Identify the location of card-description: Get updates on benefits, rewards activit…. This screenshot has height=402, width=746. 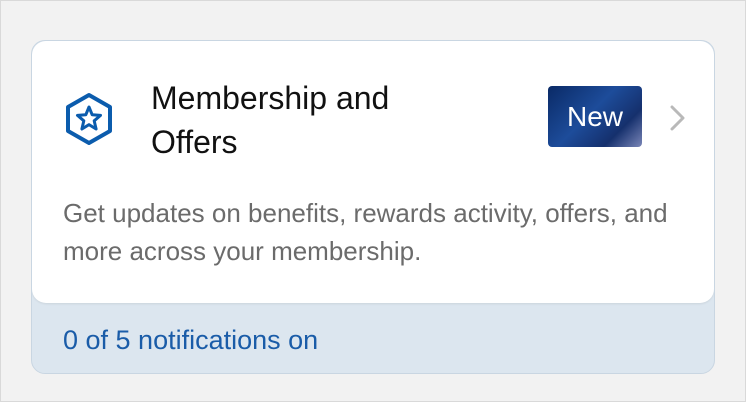
(365, 232).